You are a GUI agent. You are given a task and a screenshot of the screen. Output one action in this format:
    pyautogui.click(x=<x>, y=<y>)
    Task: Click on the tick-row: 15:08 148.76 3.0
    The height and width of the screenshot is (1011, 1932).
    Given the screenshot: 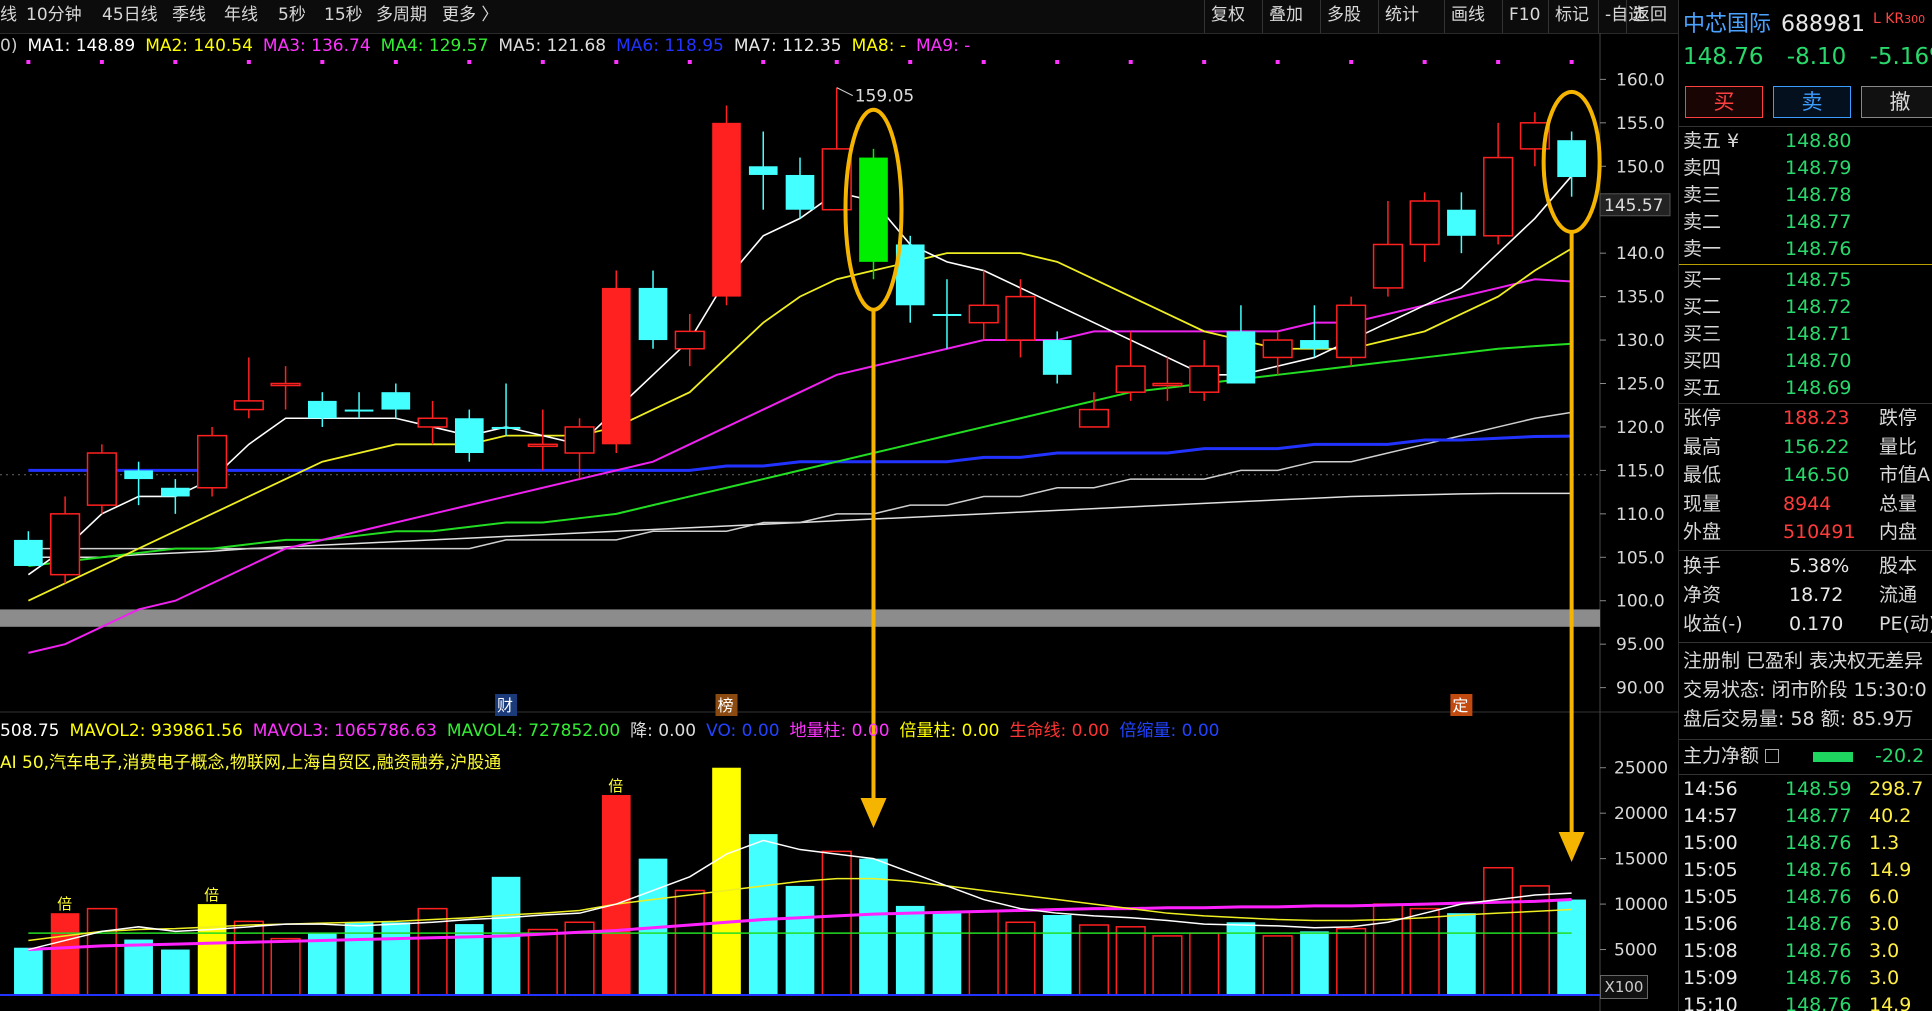 What is the action you would take?
    pyautogui.click(x=1805, y=951)
    